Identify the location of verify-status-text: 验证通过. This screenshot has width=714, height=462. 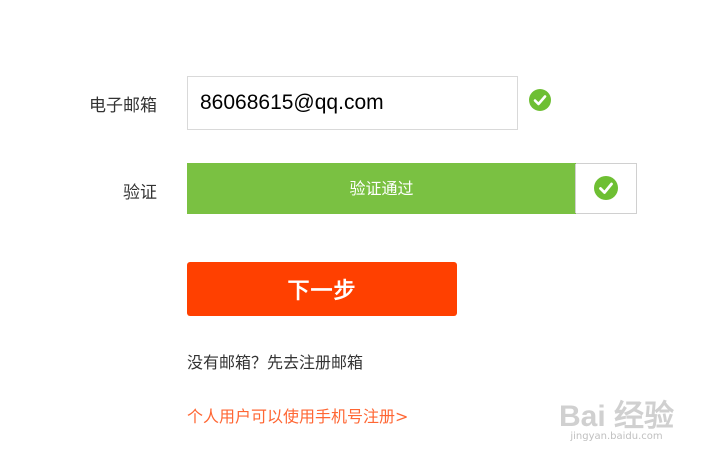
(381, 188).